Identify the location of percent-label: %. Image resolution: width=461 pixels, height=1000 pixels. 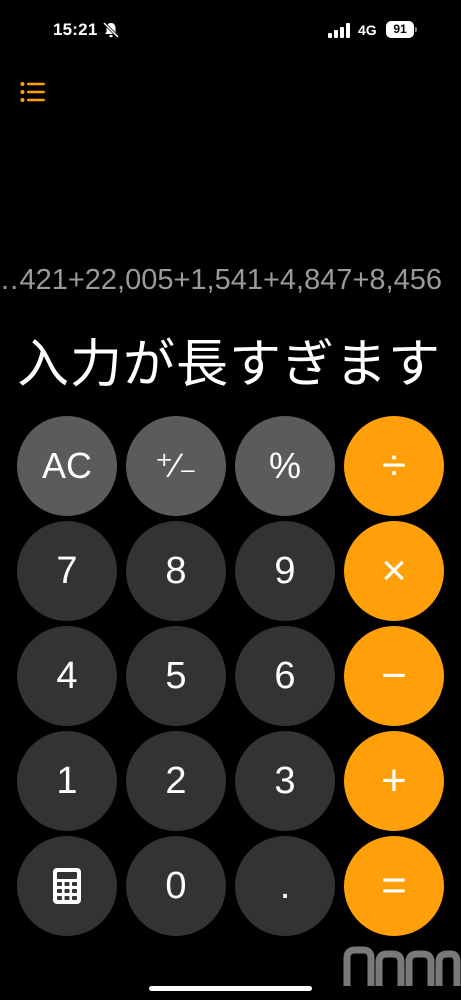
(284, 465).